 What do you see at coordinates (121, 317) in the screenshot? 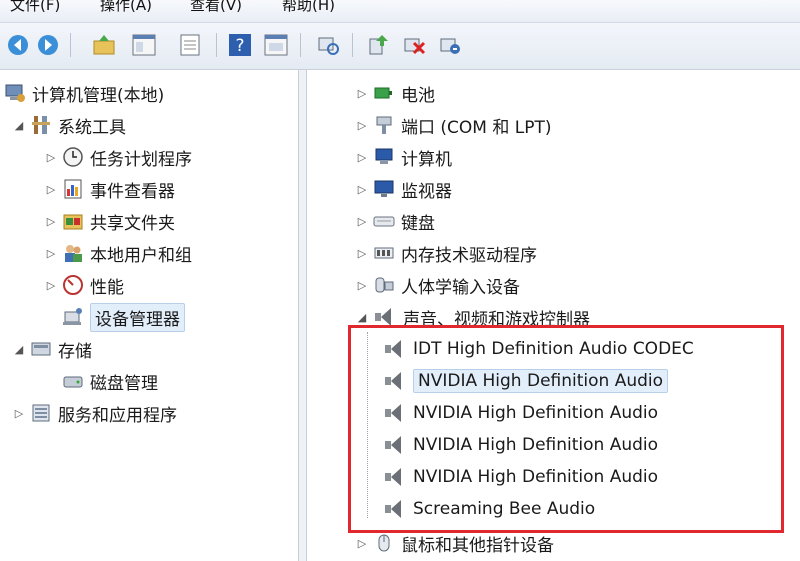
I see `tree-device-manager: 设备管理器` at bounding box center [121, 317].